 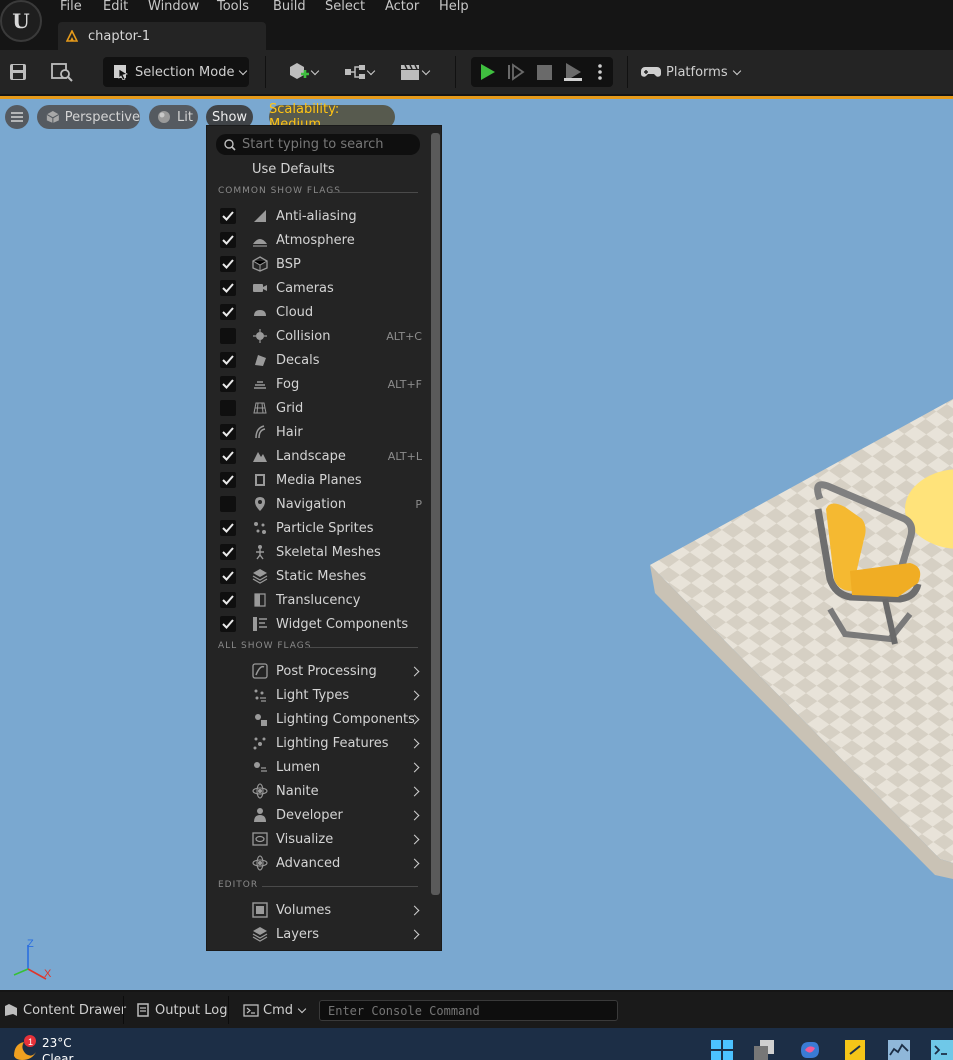 What do you see at coordinates (319, 240) in the screenshot?
I see `show-flag-item: Atmosphere` at bounding box center [319, 240].